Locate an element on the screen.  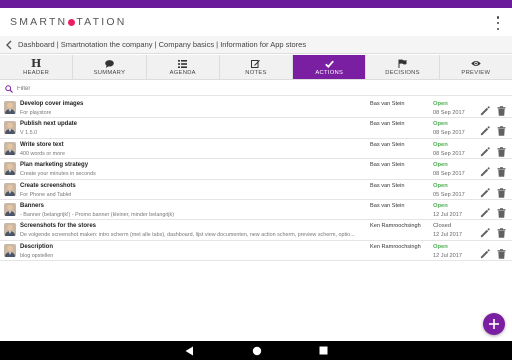
action-title: Develop cover images is located at coordinates (52, 104).